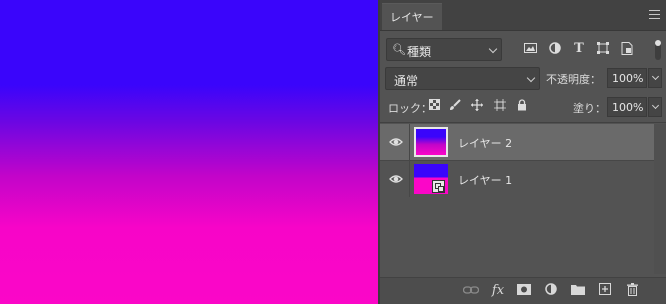 Image resolution: width=666 pixels, height=304 pixels. I want to click on type-filter-icon: T, so click(579, 49).